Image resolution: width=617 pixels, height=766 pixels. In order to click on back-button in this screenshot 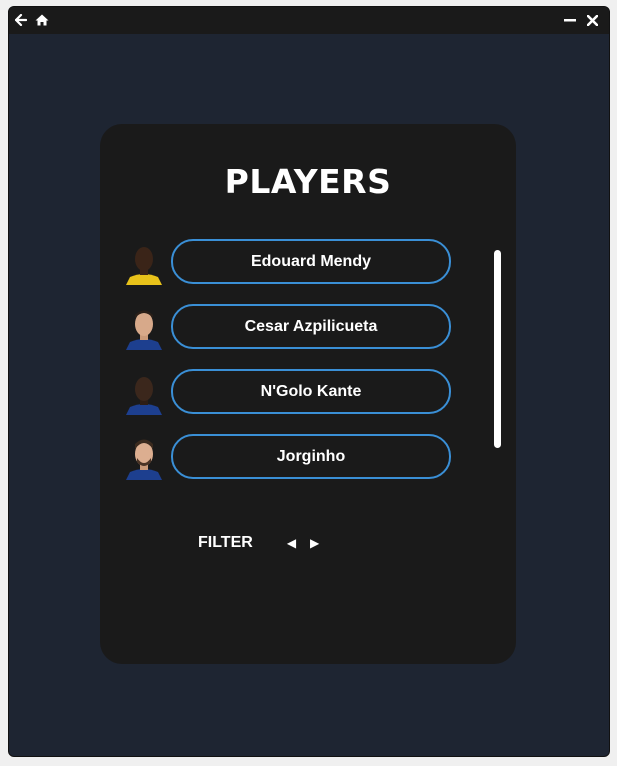, I will do `click(21, 20)`.